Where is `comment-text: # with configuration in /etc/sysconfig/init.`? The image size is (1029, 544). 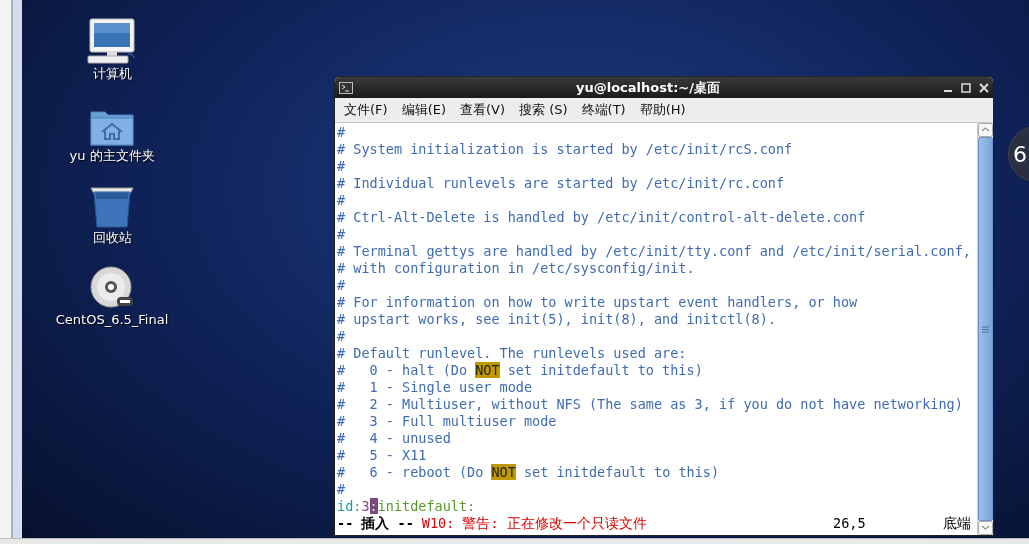
comment-text: # with configuration in /etc/sysconfig/init. is located at coordinates (516, 268).